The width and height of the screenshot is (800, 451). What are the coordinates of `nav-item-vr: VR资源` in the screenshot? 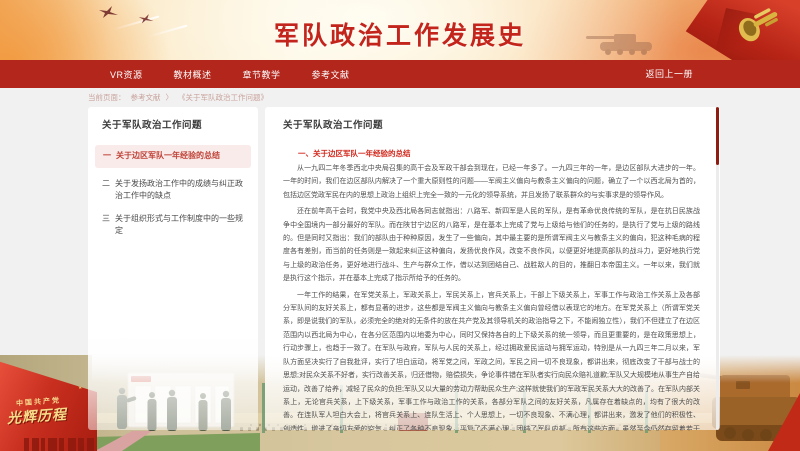 It's located at (126, 74).